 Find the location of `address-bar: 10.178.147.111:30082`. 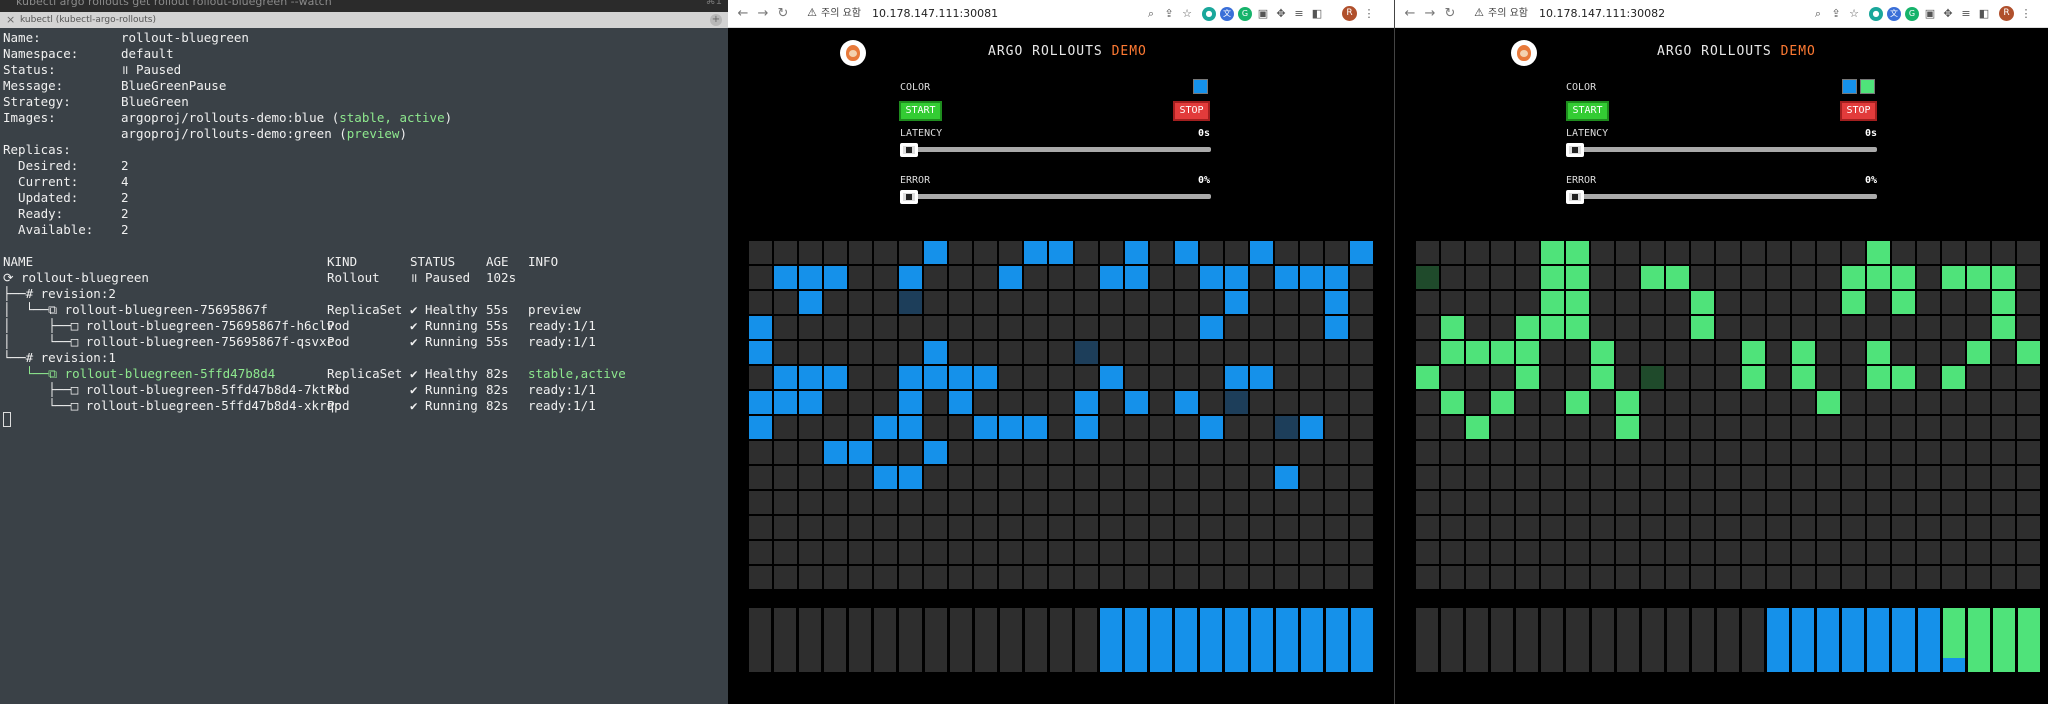

address-bar: 10.178.147.111:30082 is located at coordinates (1602, 14).